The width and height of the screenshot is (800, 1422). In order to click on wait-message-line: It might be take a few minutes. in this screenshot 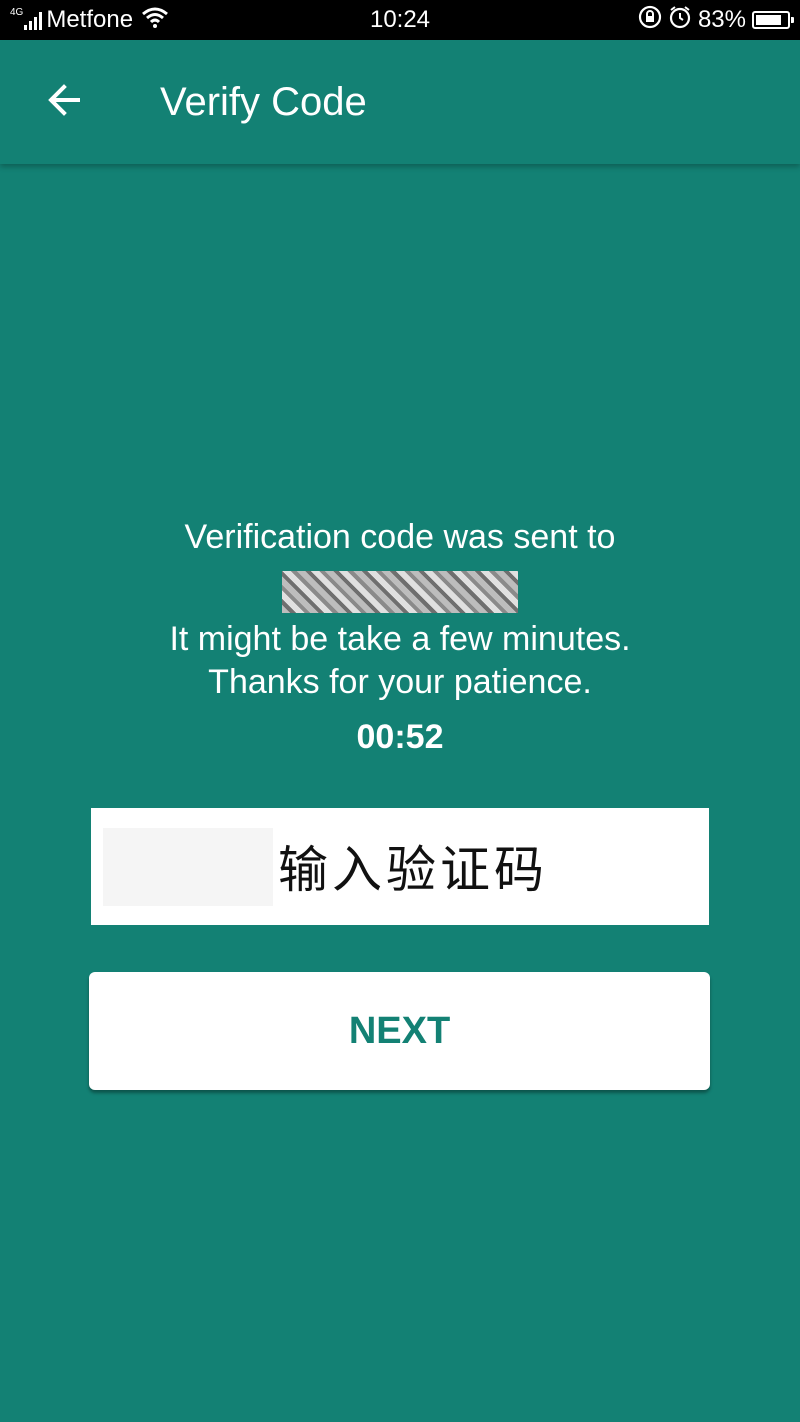, I will do `click(400, 639)`.